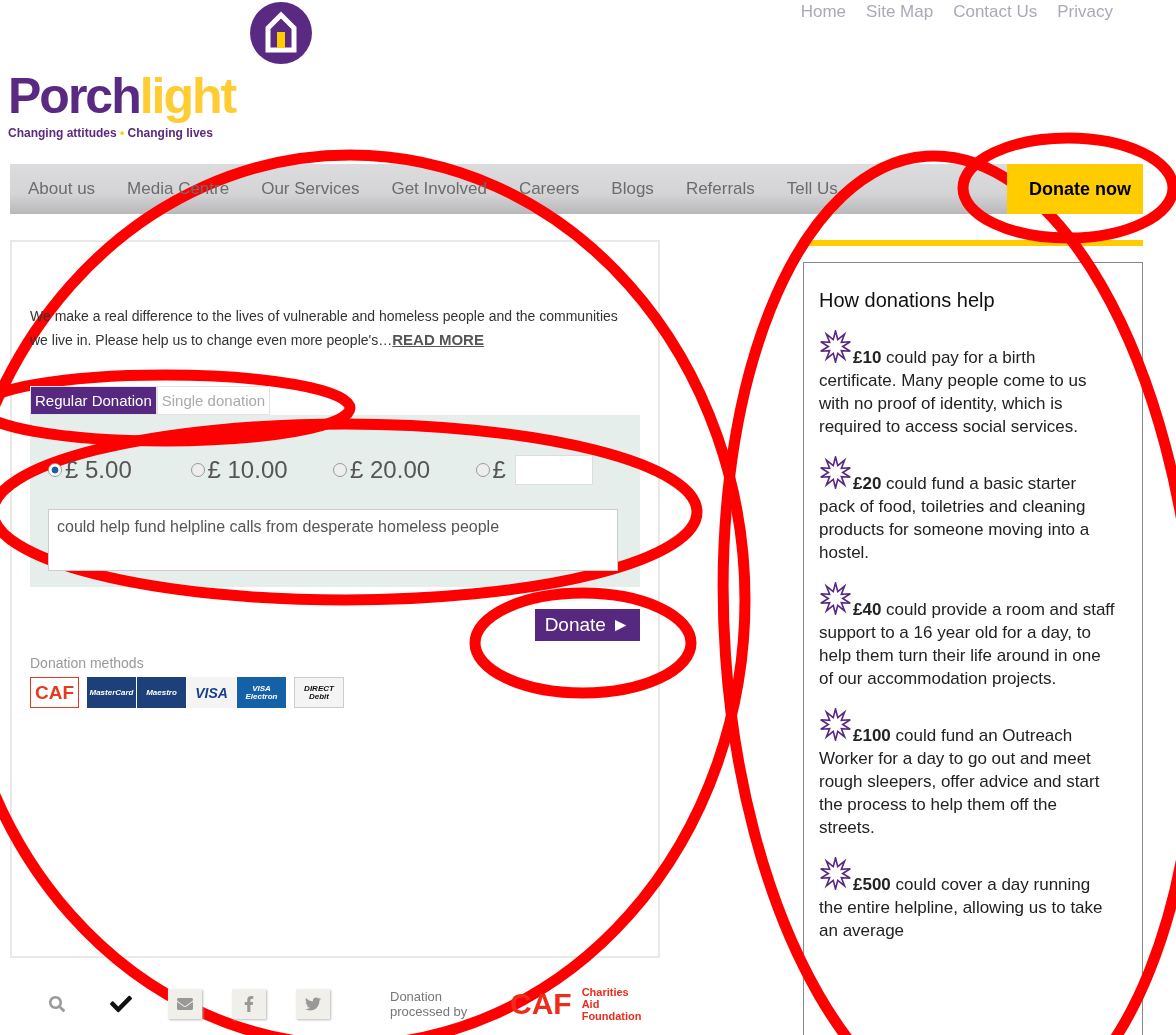 This screenshot has width=1176, height=1035. What do you see at coordinates (995, 12) in the screenshot?
I see `top-link: Contact Us` at bounding box center [995, 12].